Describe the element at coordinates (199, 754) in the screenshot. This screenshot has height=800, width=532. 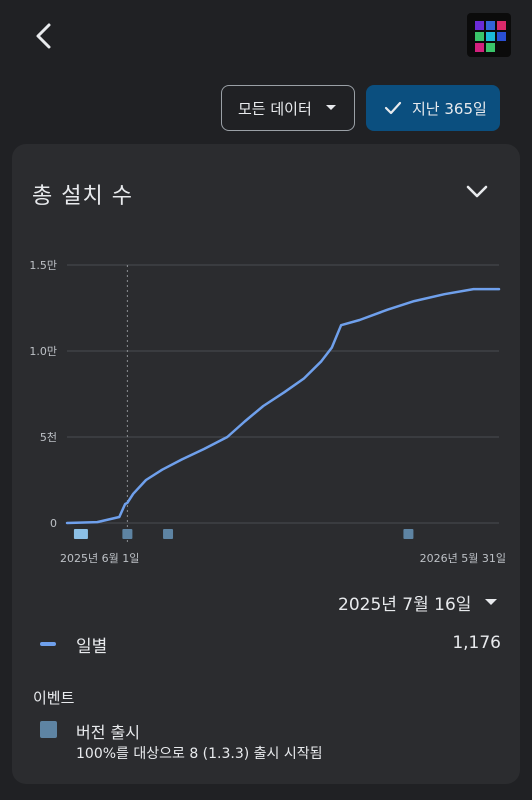
I see `event-description: 100%를 대상으로 8 (1.3.3) 출시 시작됨` at that location.